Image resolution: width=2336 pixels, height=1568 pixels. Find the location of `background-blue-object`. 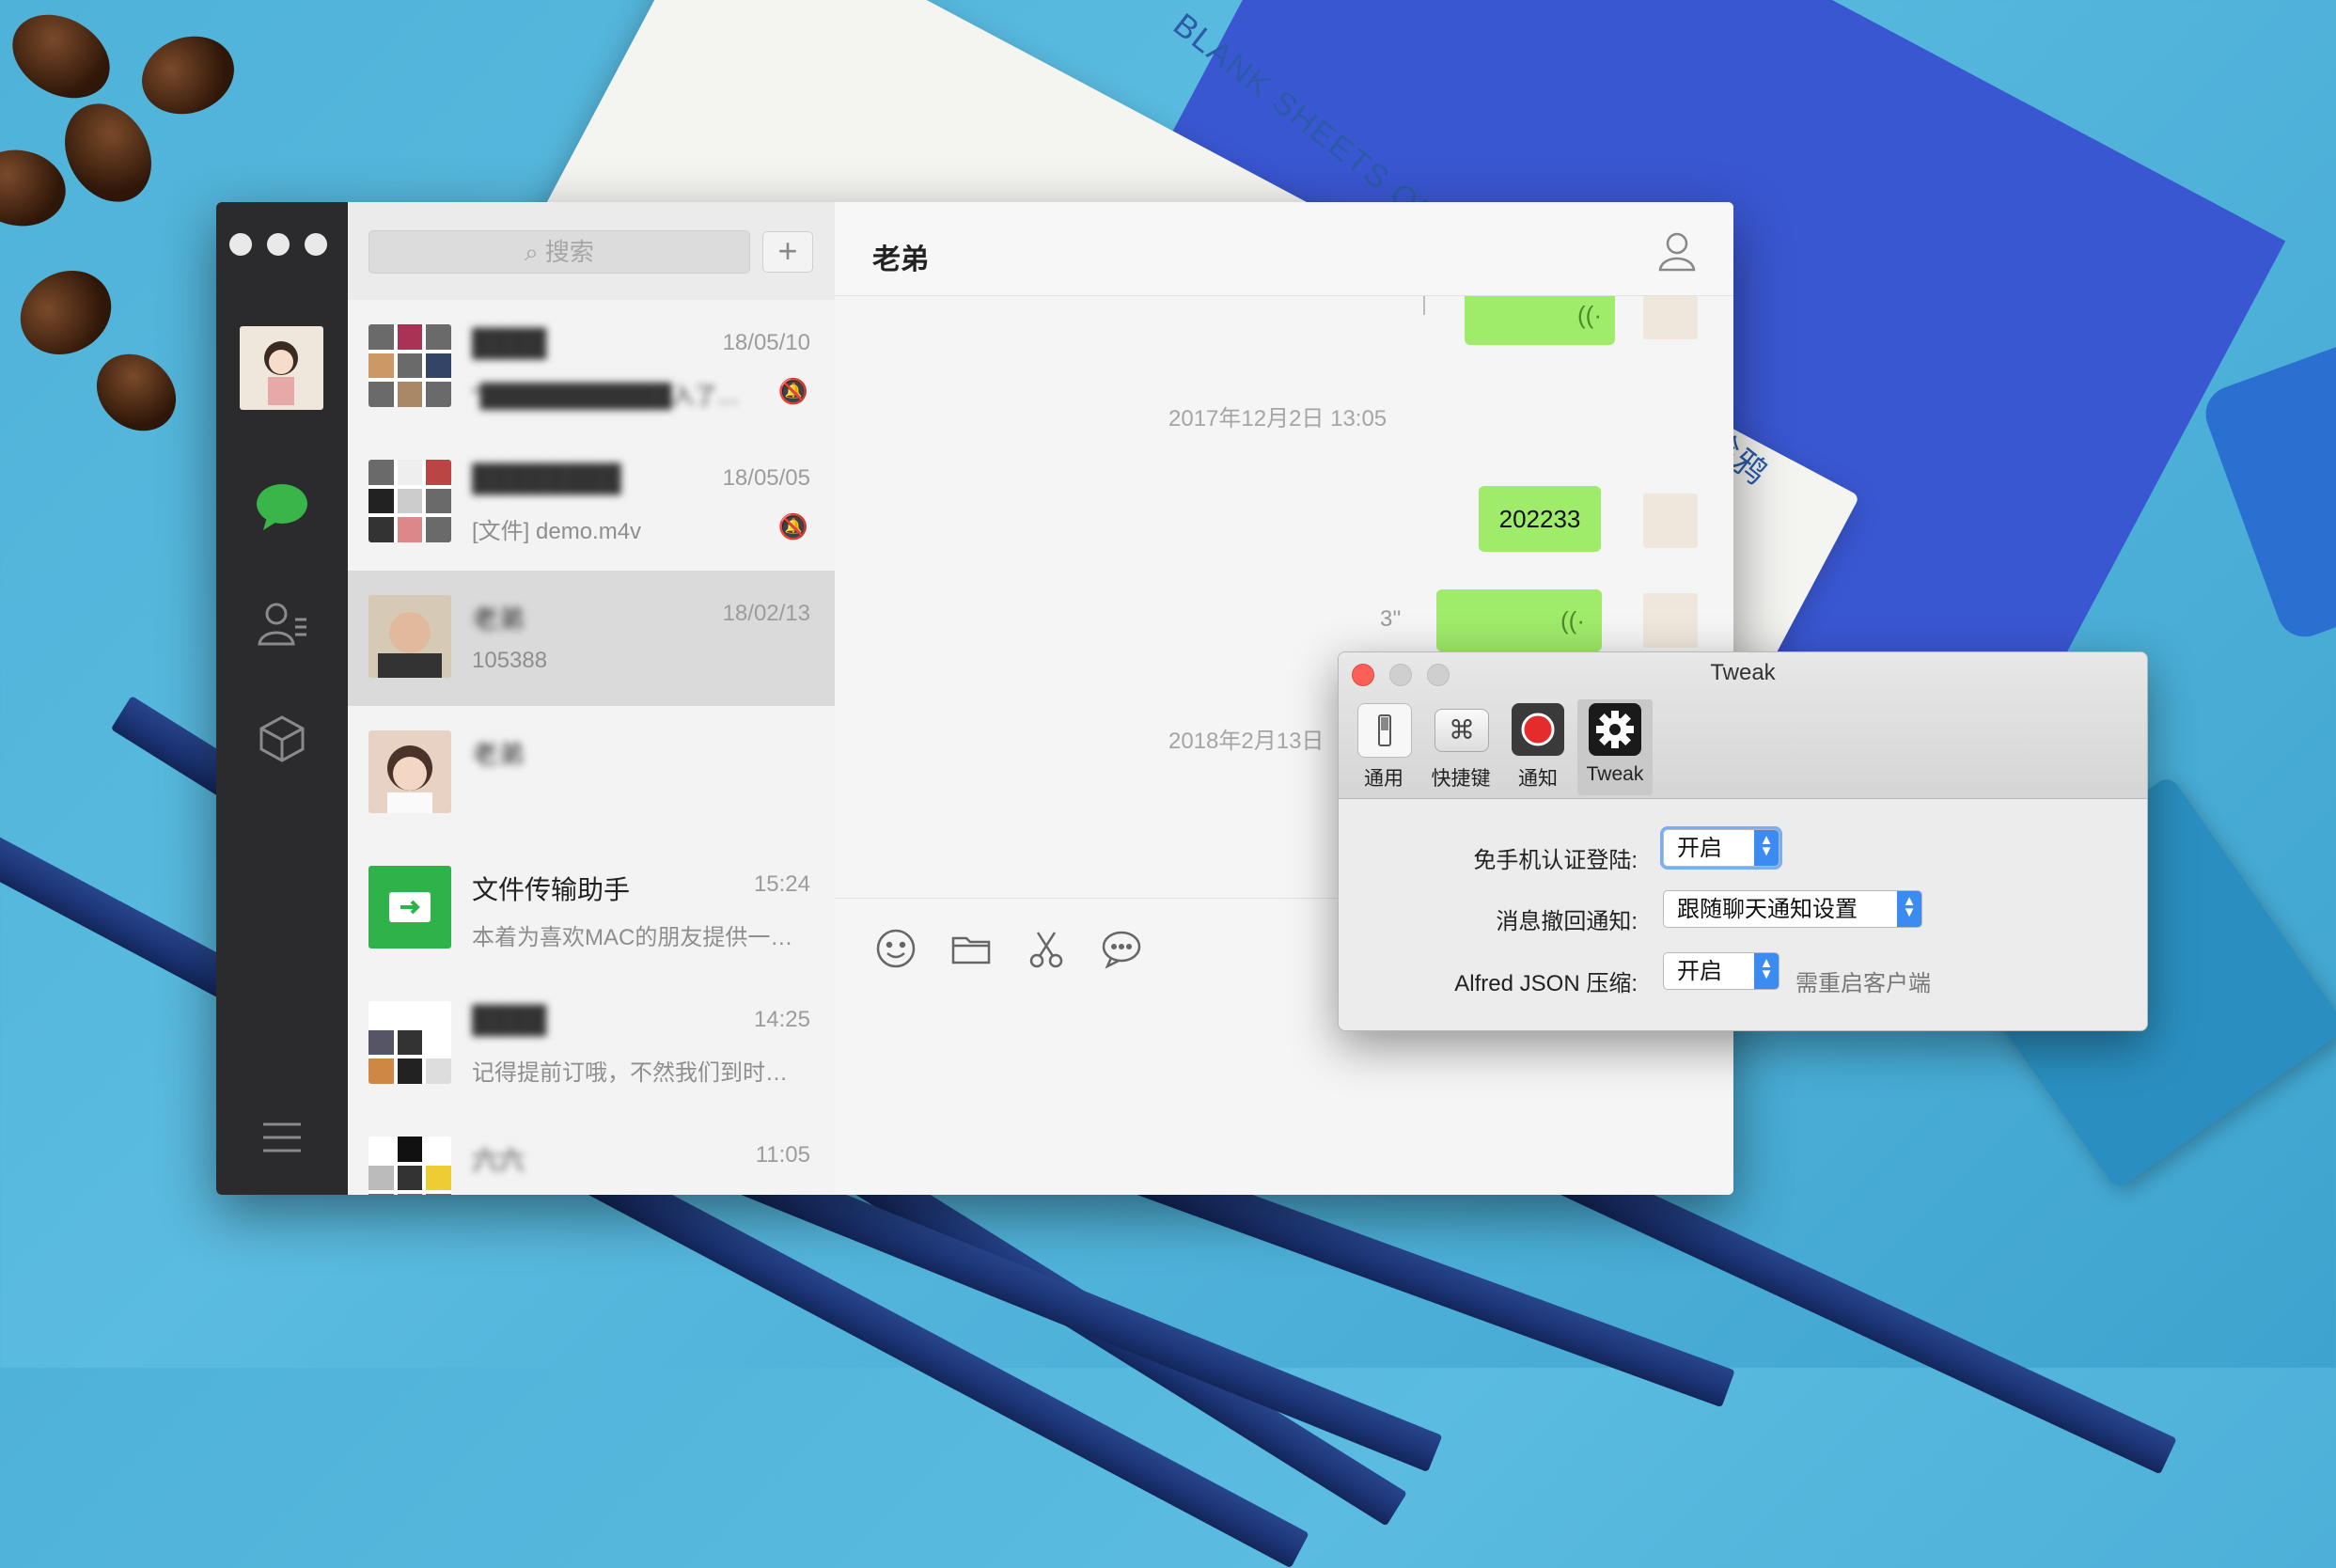

background-blue-object is located at coordinates (2267, 489).